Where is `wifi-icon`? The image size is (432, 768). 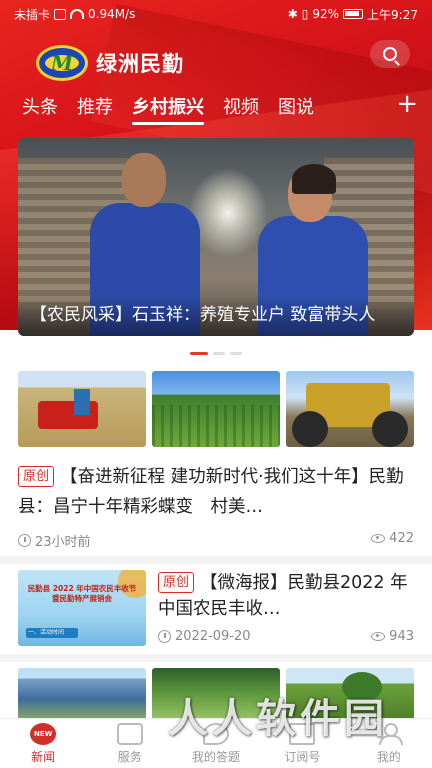
wifi-icon is located at coordinates (77, 14).